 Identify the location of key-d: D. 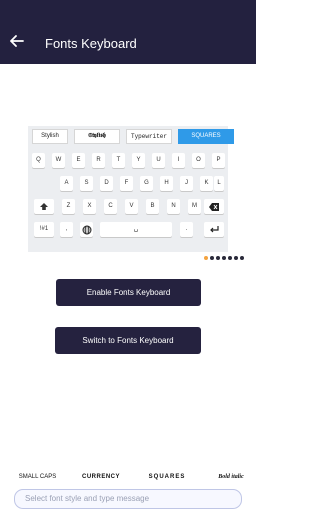
(106, 183).